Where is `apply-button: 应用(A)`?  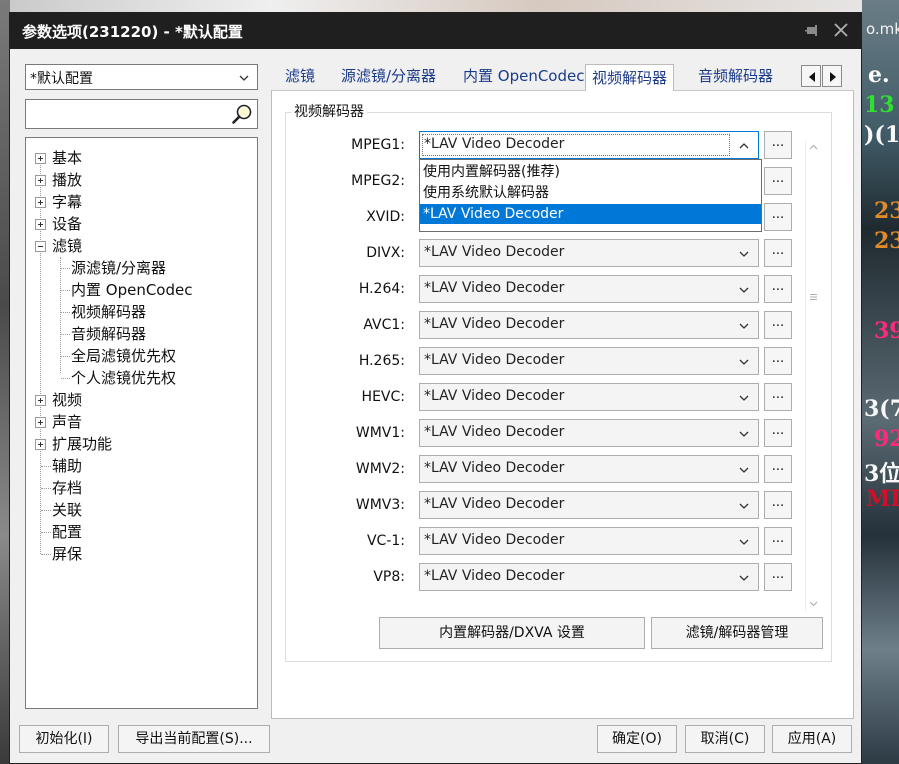
apply-button: 应用(A) is located at coordinates (812, 739).